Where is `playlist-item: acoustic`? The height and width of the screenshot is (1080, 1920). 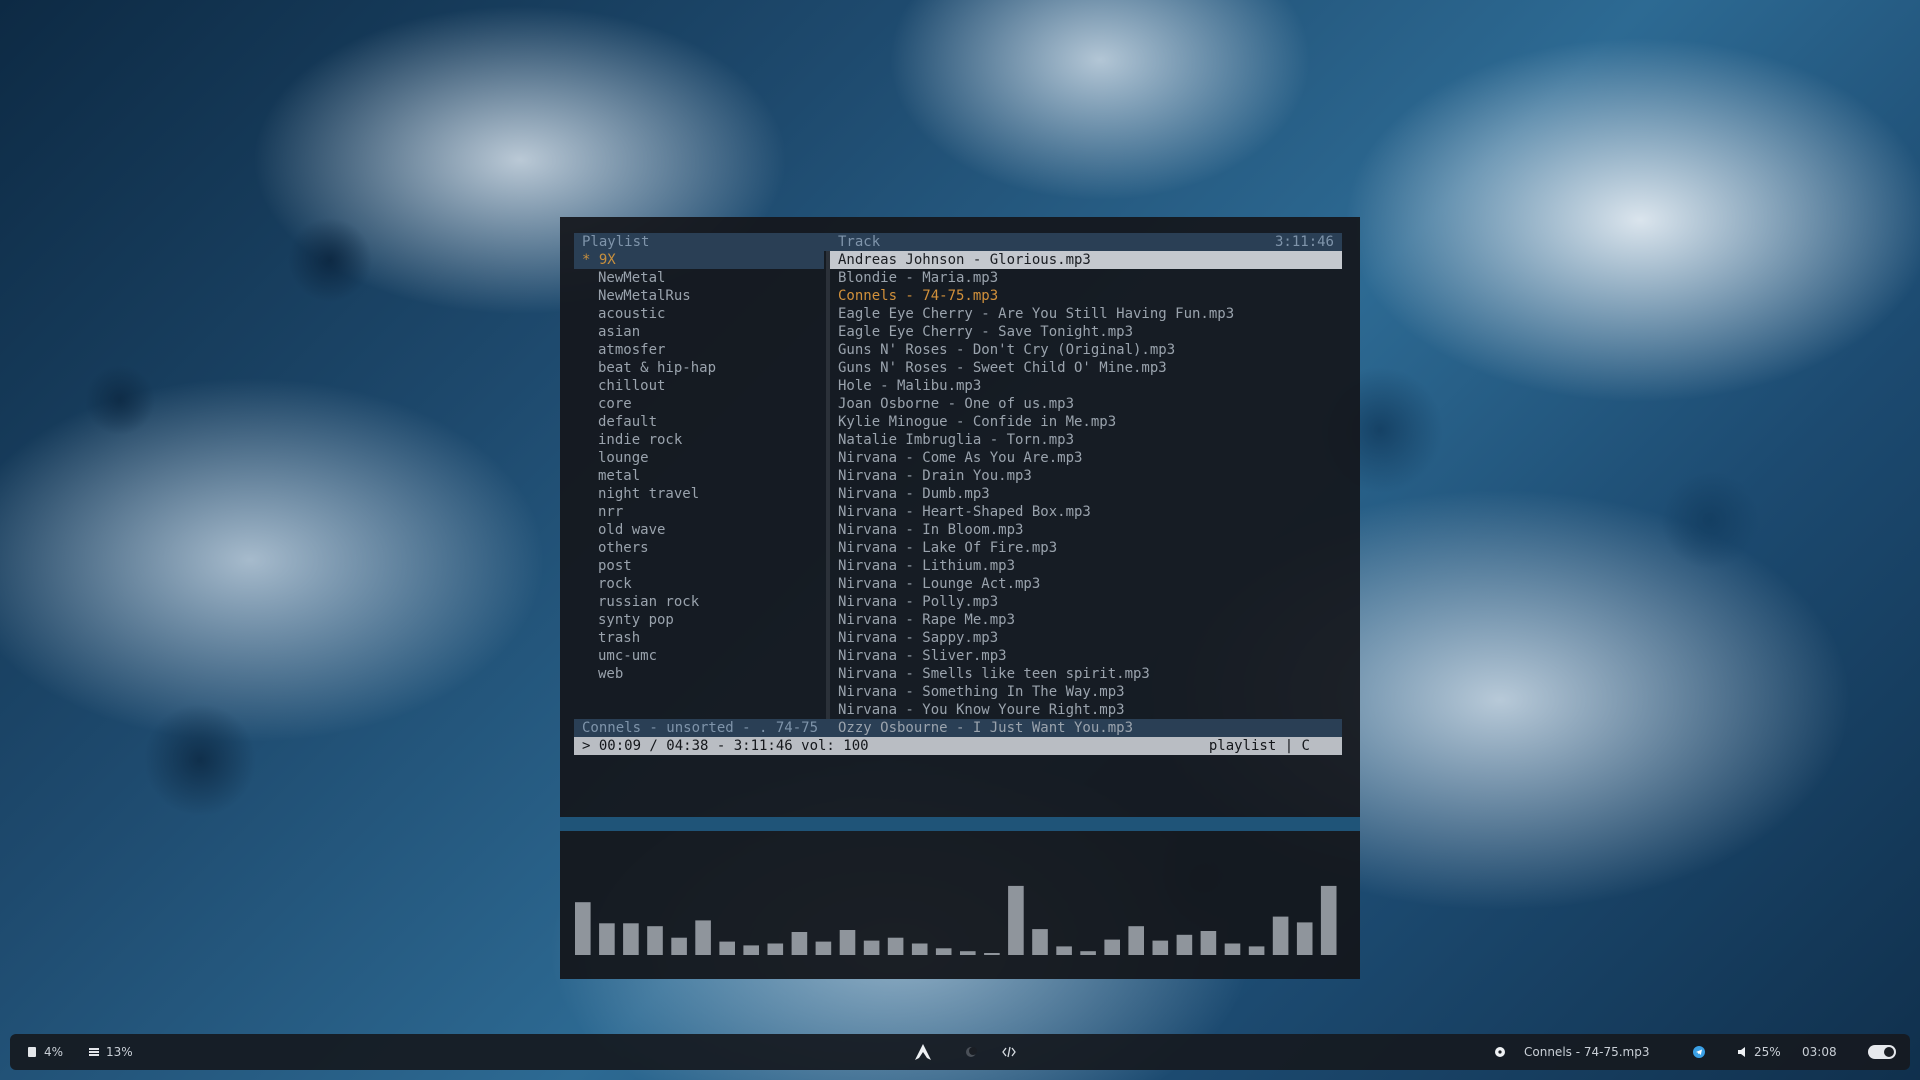 playlist-item: acoustic is located at coordinates (699, 314).